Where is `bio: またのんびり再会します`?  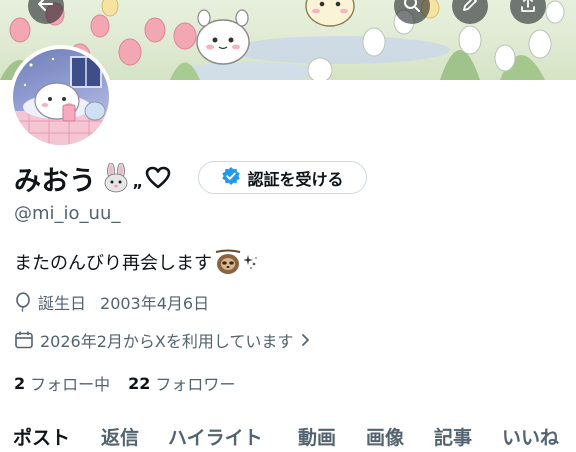
bio: またのんびり再会します is located at coordinates (136, 262).